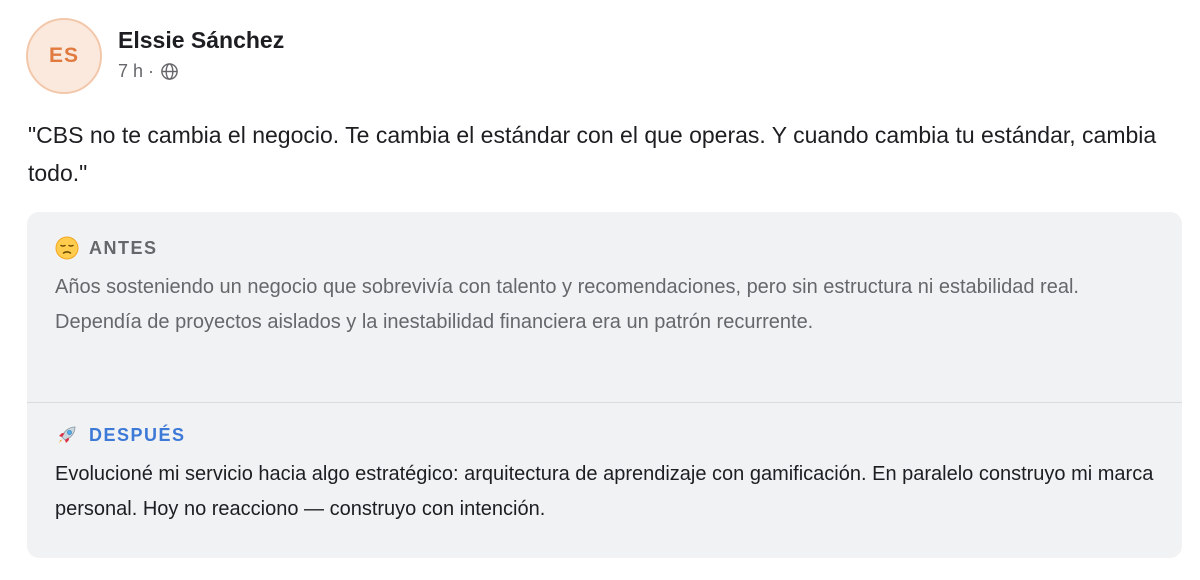 The width and height of the screenshot is (1200, 580). Describe the element at coordinates (201, 71) in the screenshot. I see `post-subline: 7 h ·` at that location.